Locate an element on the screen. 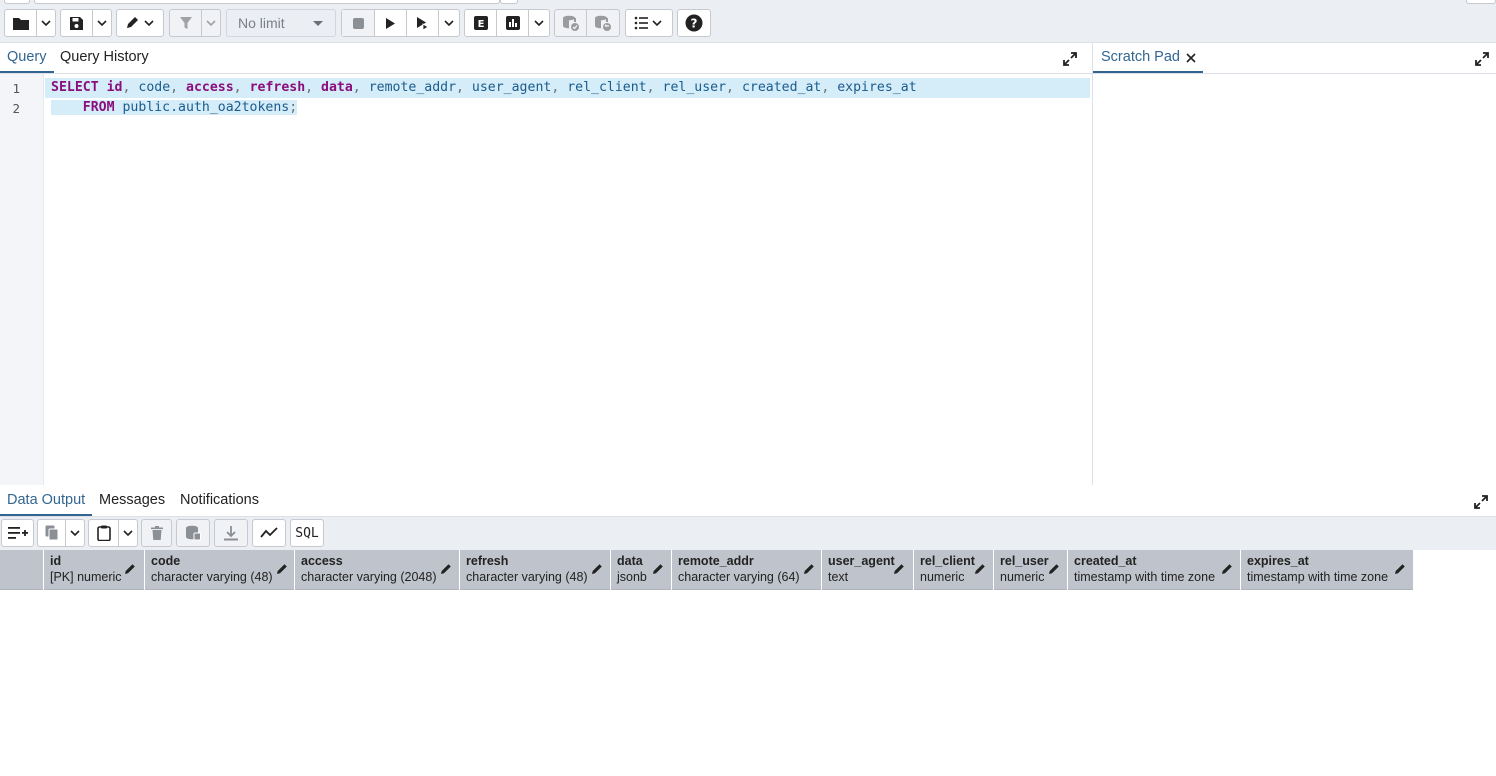 This screenshot has width=1496, height=776. copy-group is located at coordinates (61, 533).